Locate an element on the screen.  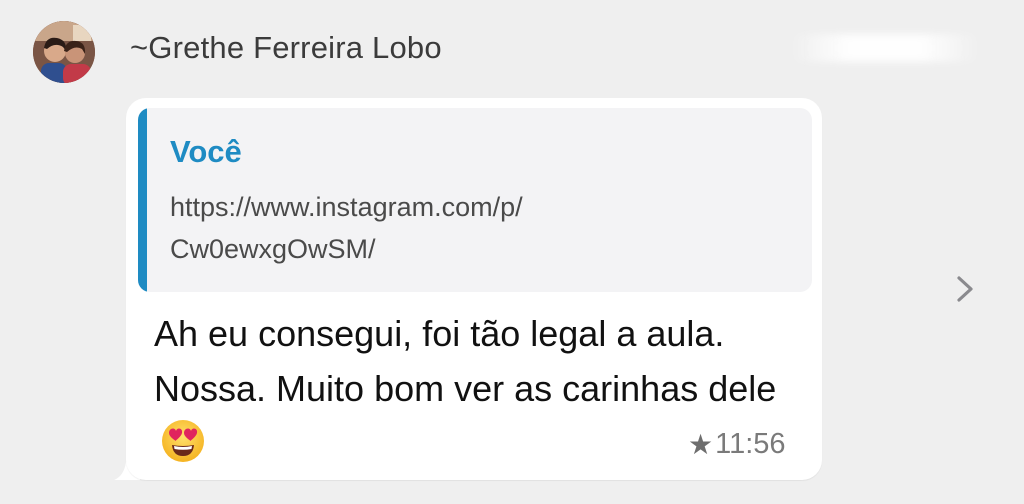
message-meta: ★ 11:56 is located at coordinates (737, 444).